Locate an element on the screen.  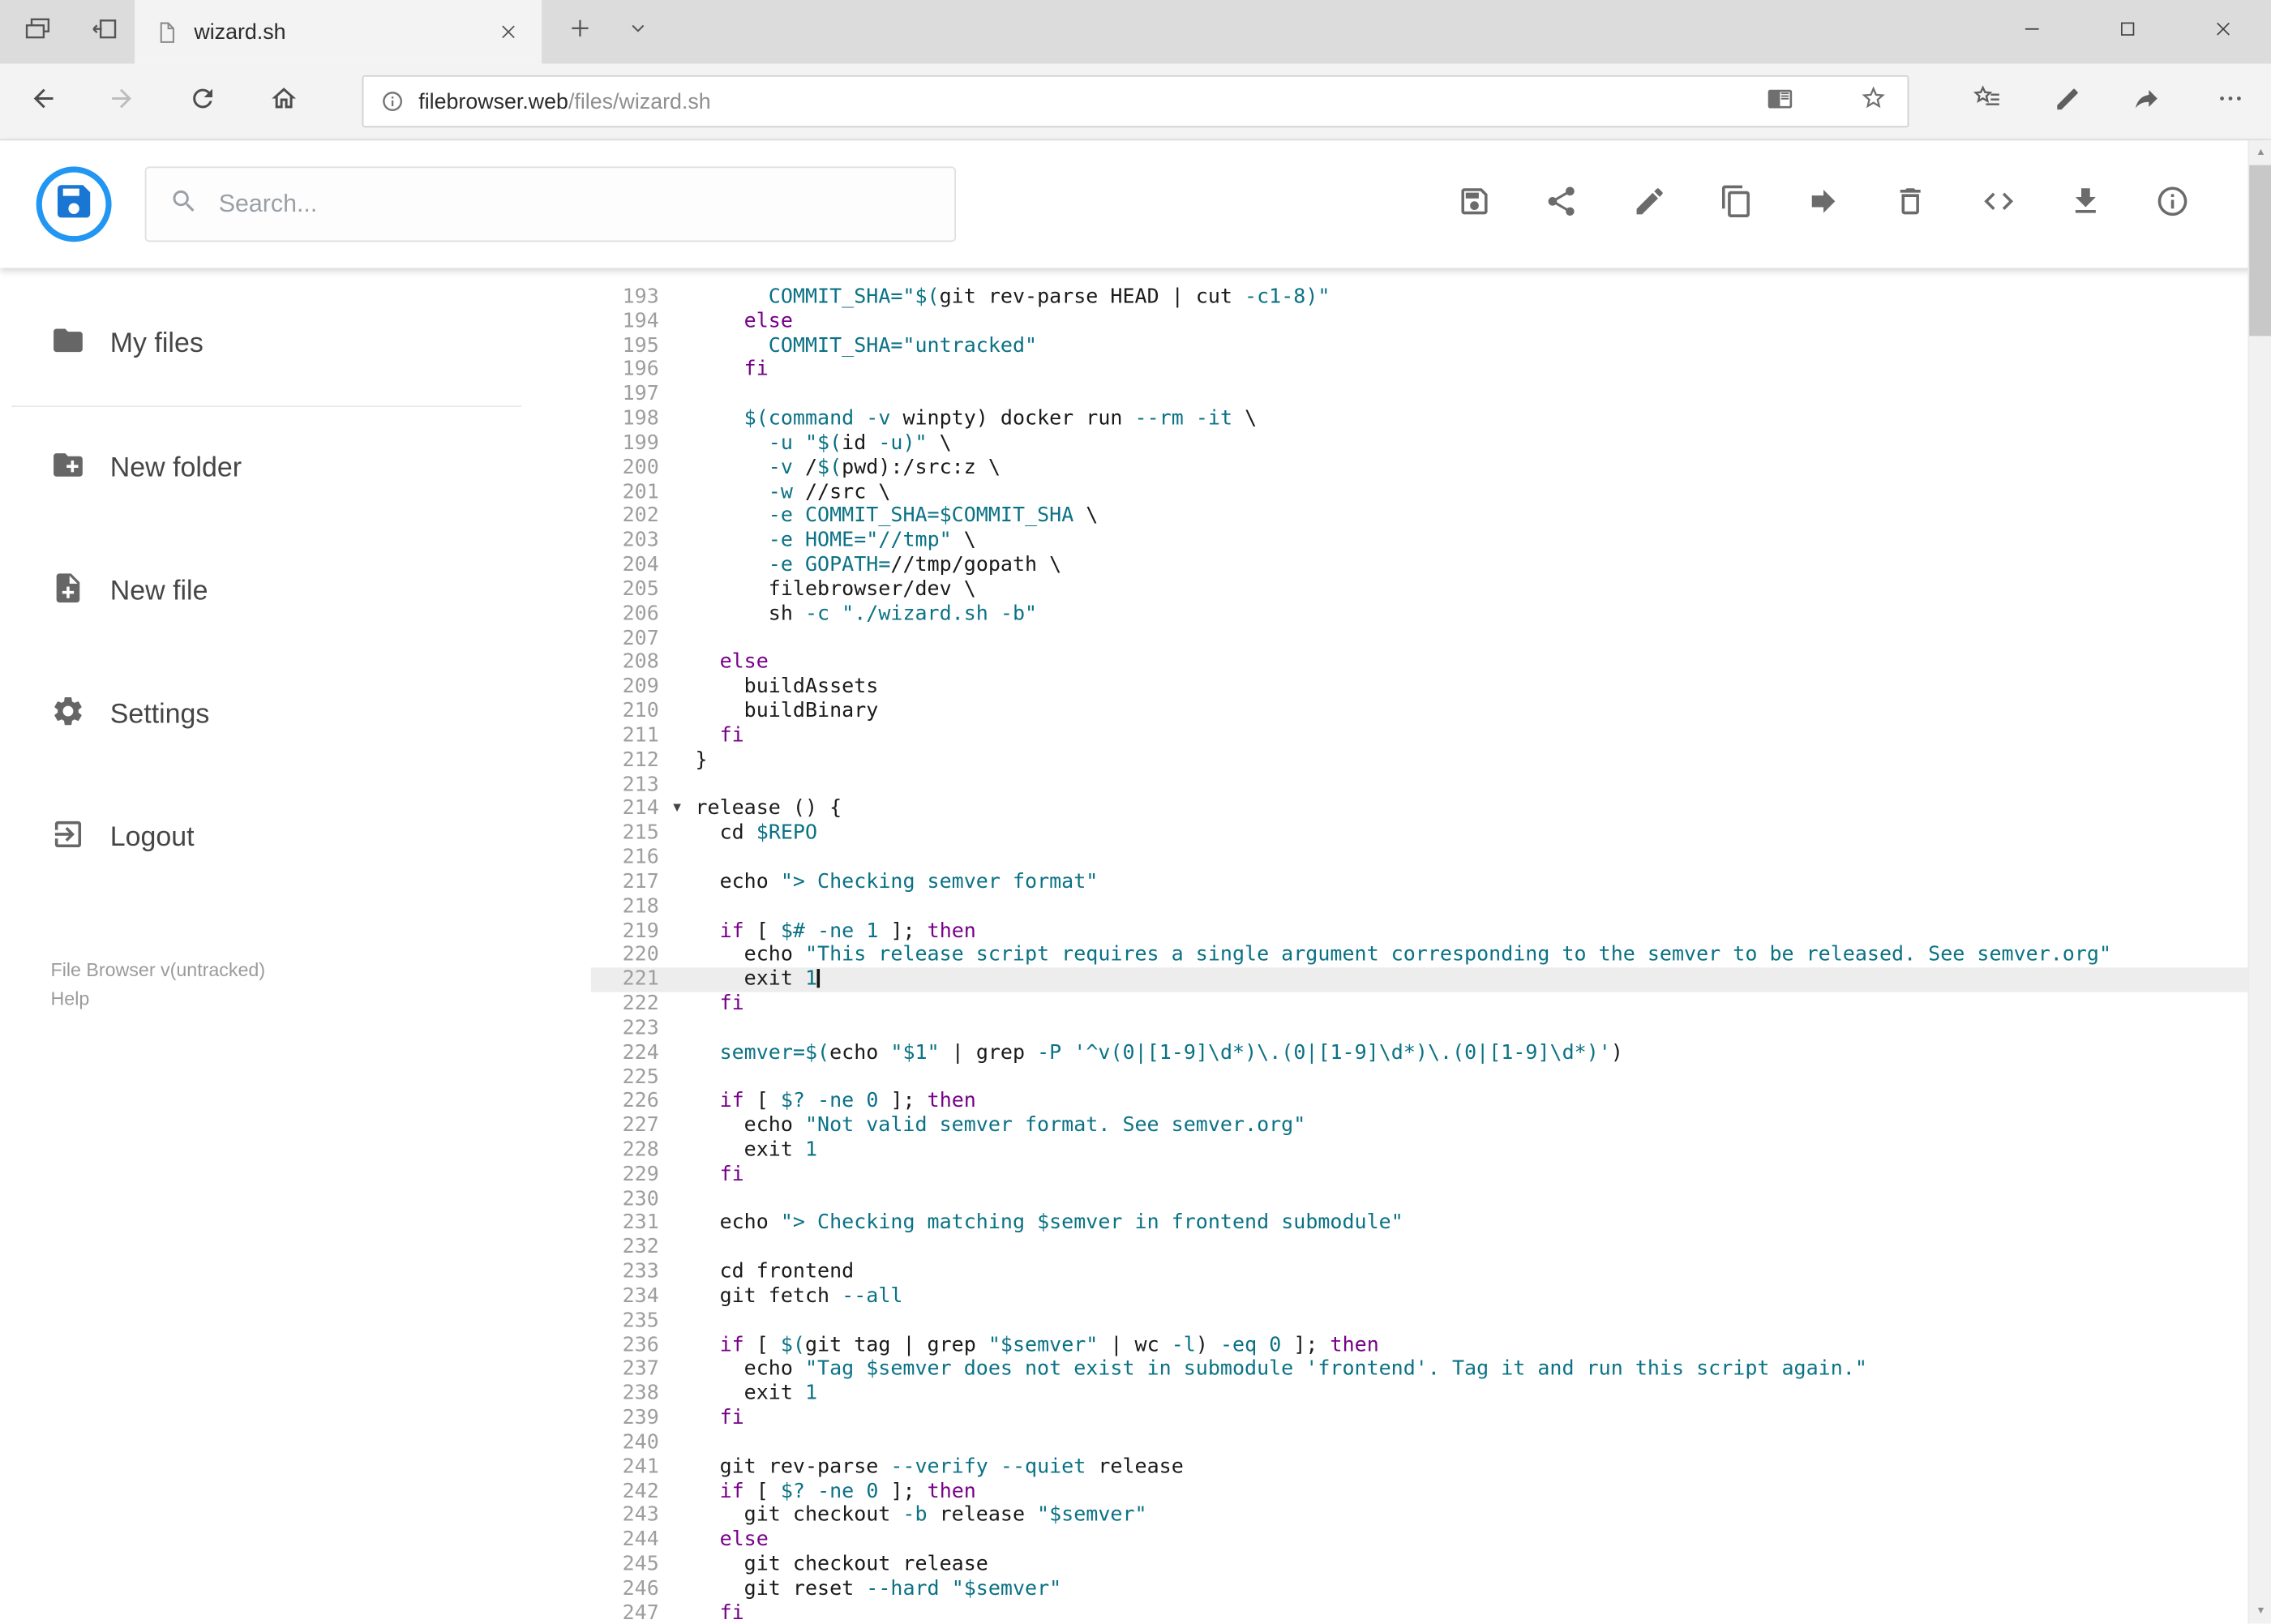
forward-button is located at coordinates (121, 102).